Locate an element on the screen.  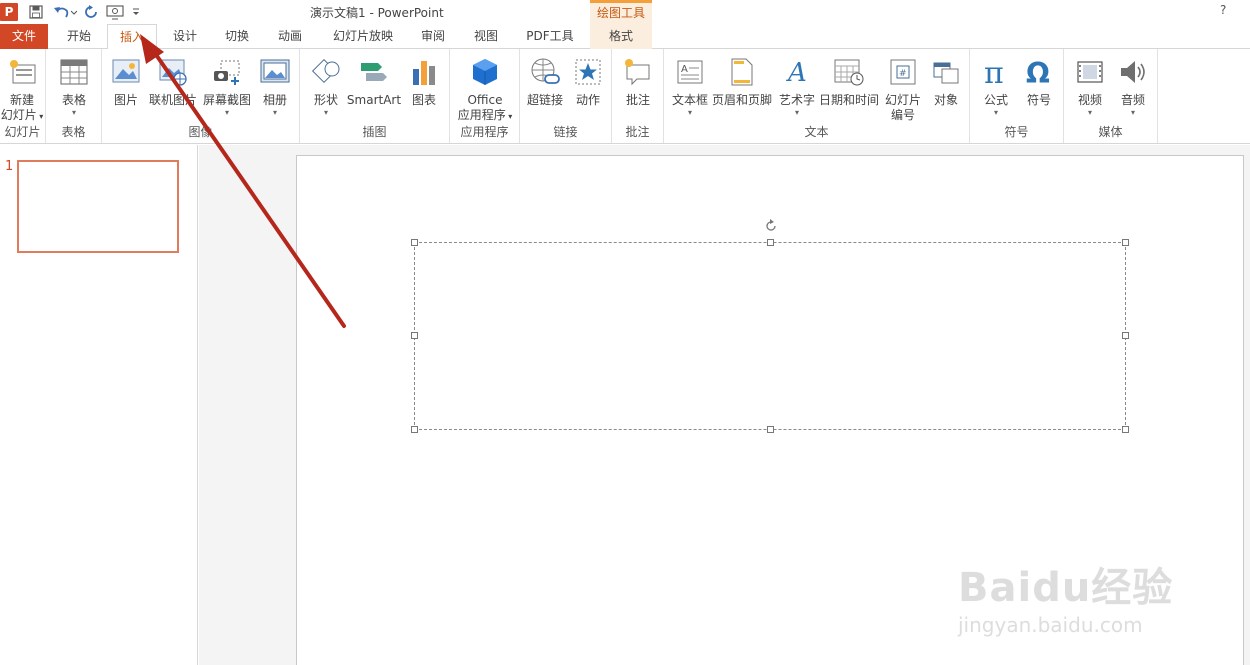
symbol-button: Ω 符号 is located at coordinates (1039, 81).